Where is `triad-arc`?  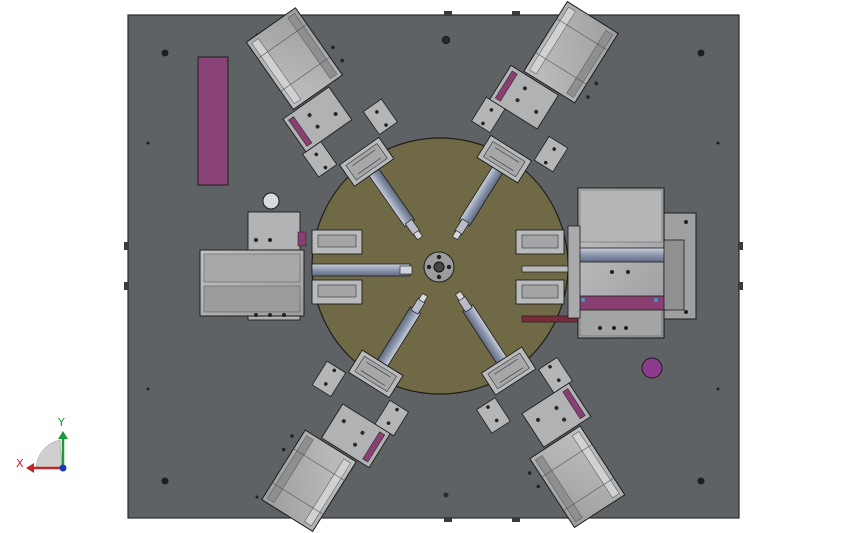 triad-arc is located at coordinates (49, 454).